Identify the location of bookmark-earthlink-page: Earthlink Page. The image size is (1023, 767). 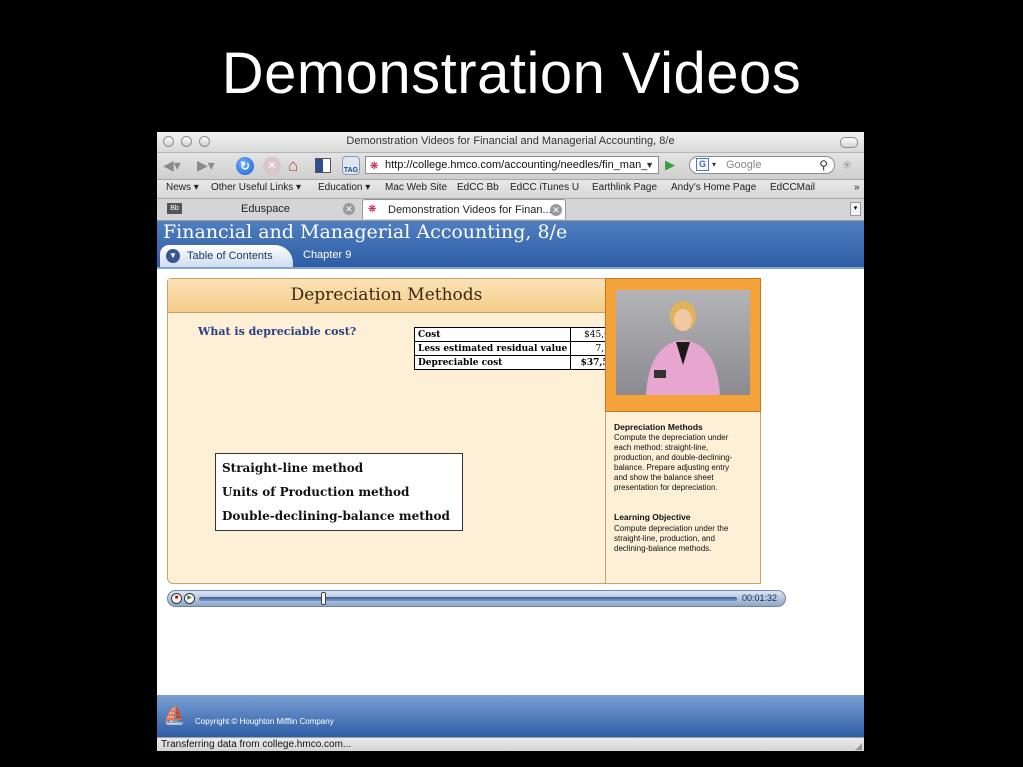
(624, 187).